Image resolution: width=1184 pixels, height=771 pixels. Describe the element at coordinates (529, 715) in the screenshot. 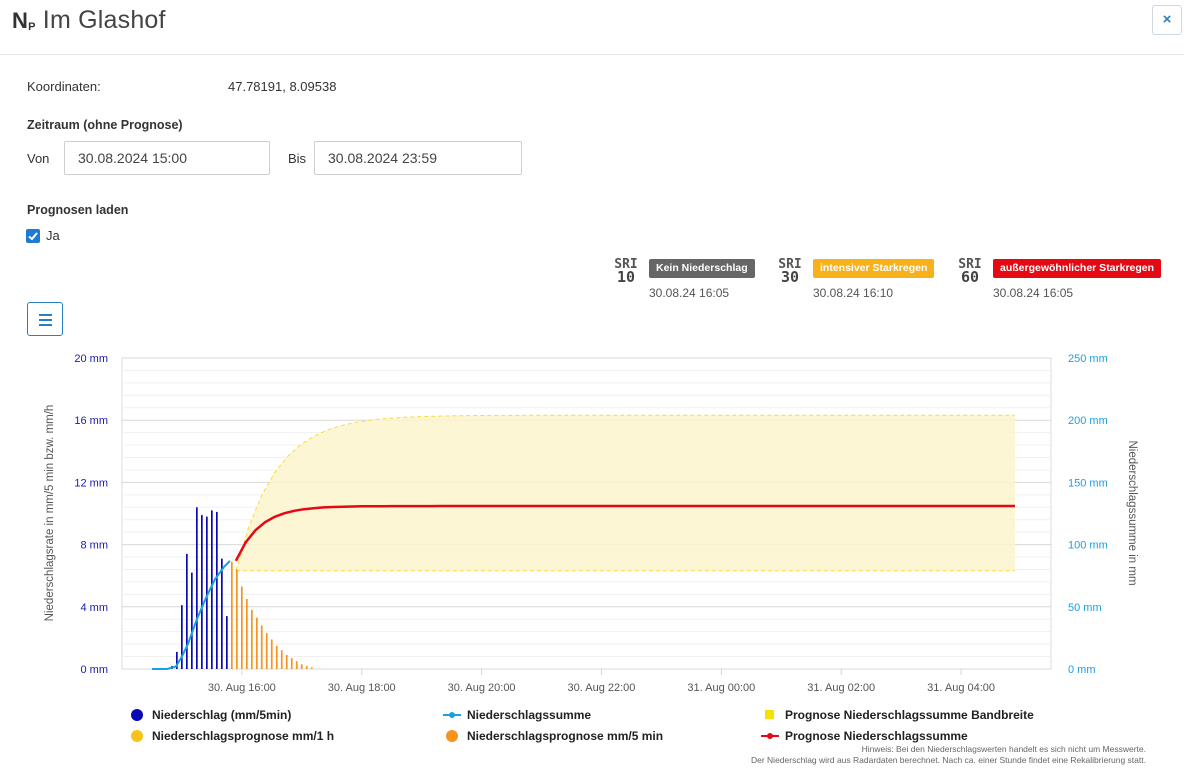

I see `legend-item-label: Niederschlagssumme` at that location.